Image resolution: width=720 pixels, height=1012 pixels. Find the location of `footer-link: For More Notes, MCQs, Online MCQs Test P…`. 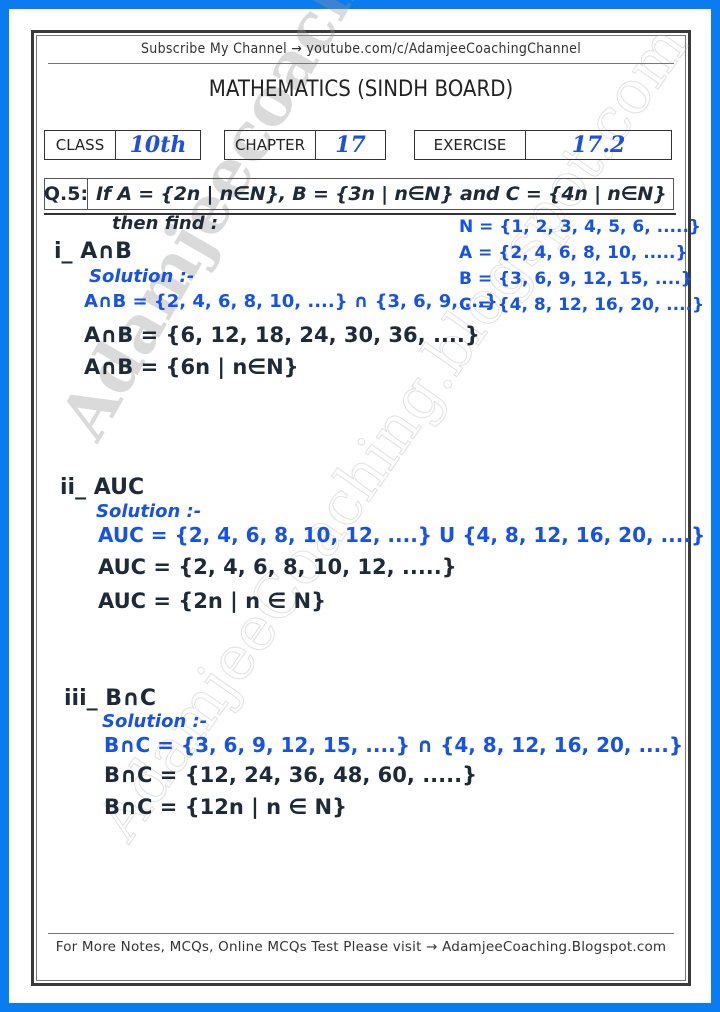

footer-link: For More Notes, MCQs, Online MCQs Test P… is located at coordinates (361, 947).